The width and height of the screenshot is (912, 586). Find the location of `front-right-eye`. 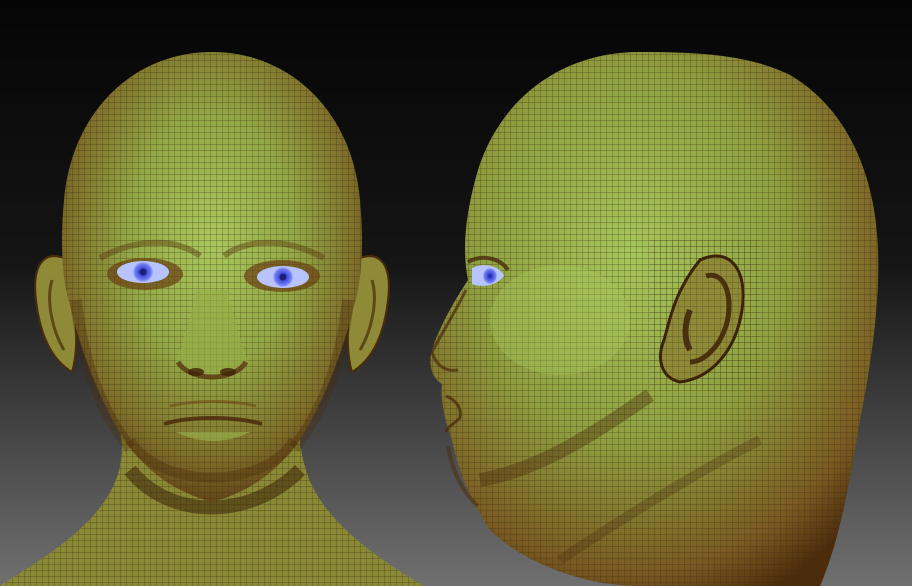

front-right-eye is located at coordinates (283, 277).